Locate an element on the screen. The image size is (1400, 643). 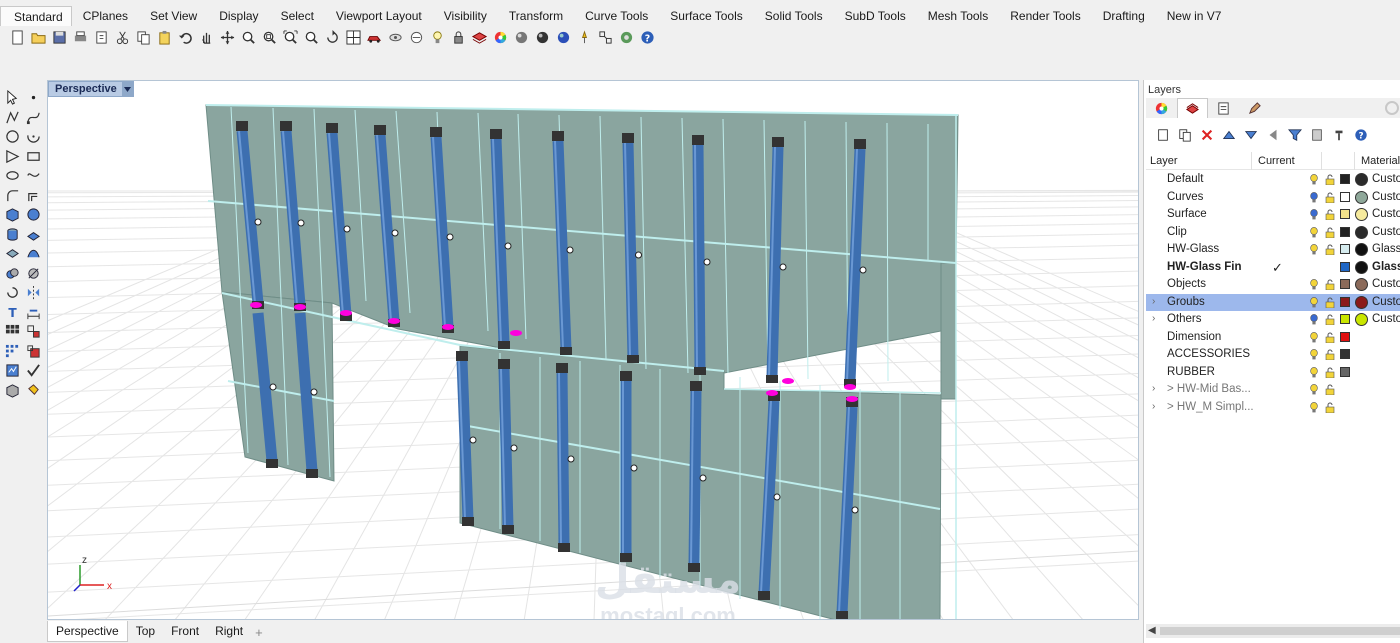
bulb-icon is located at coordinates (437, 37).